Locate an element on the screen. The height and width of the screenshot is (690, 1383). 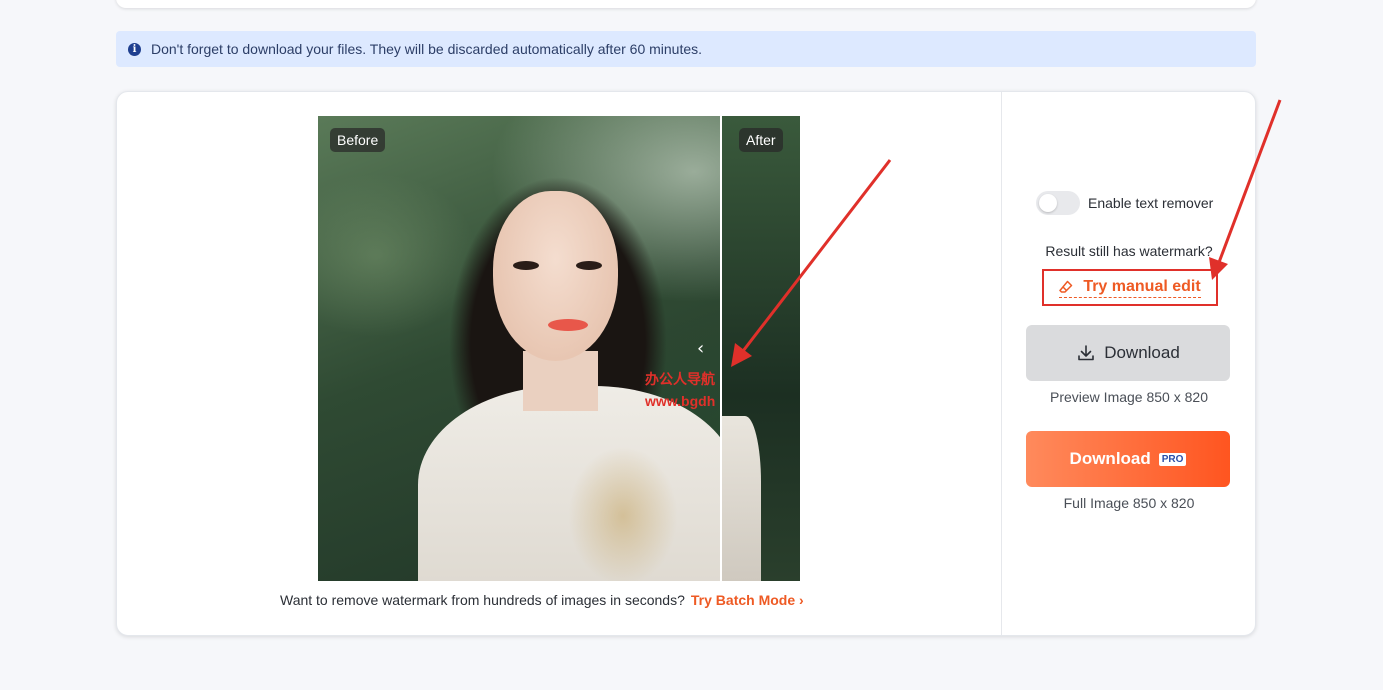
after-image is located at coordinates (760, 348).